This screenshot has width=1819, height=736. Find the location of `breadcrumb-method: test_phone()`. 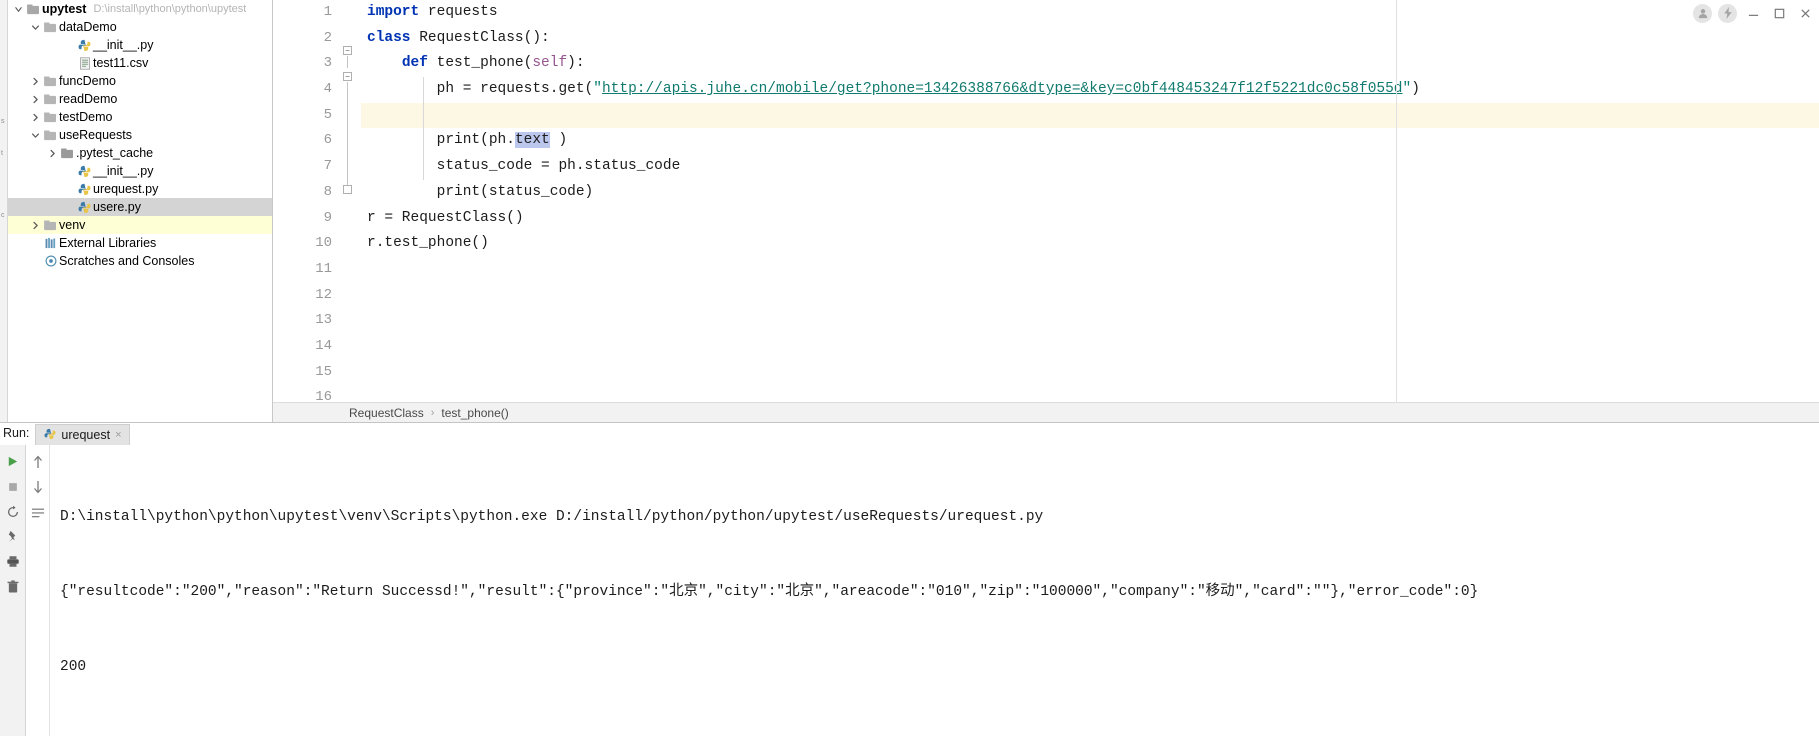

breadcrumb-method: test_phone() is located at coordinates (474, 413).